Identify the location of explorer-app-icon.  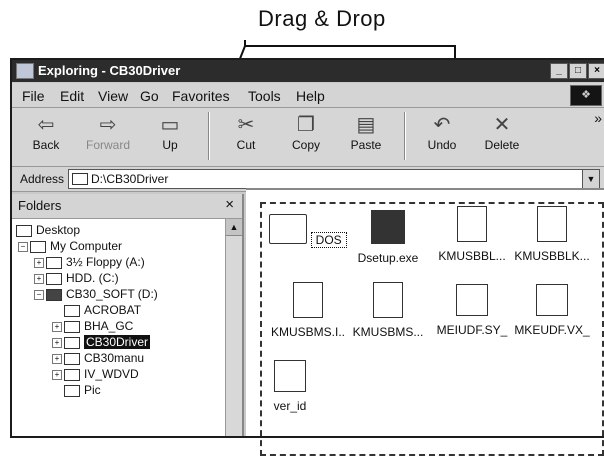
(25, 71).